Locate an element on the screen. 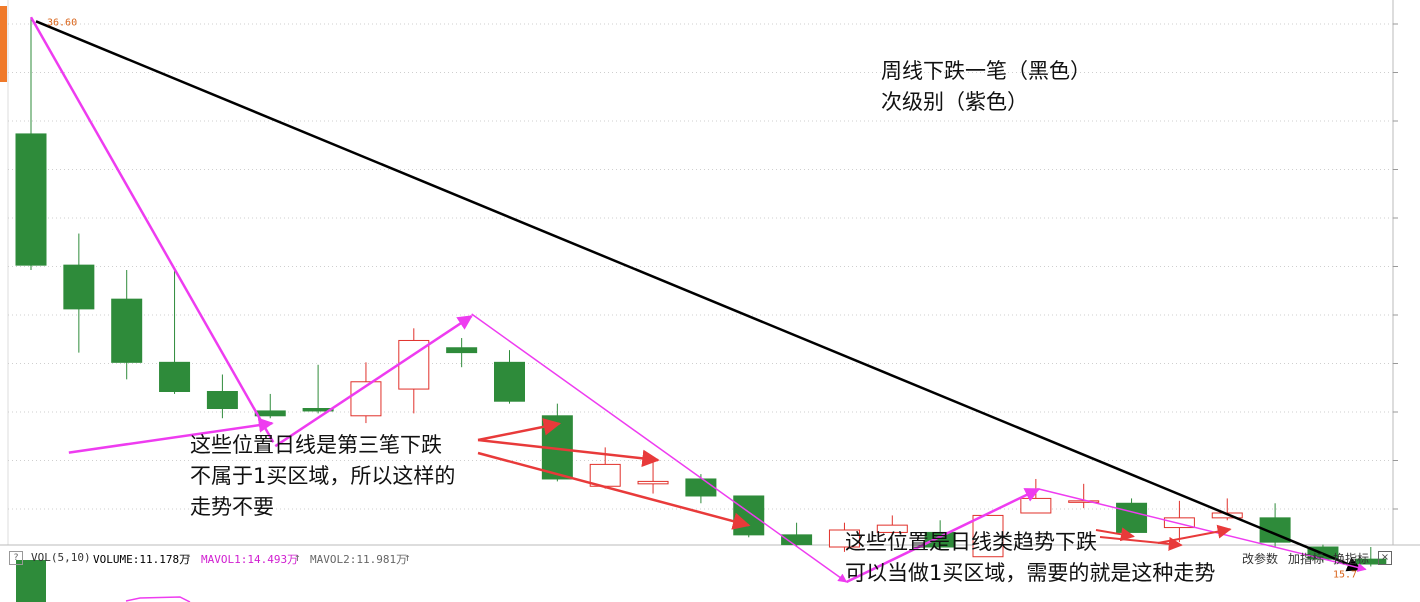  mavol1-line is located at coordinates (158, 599).